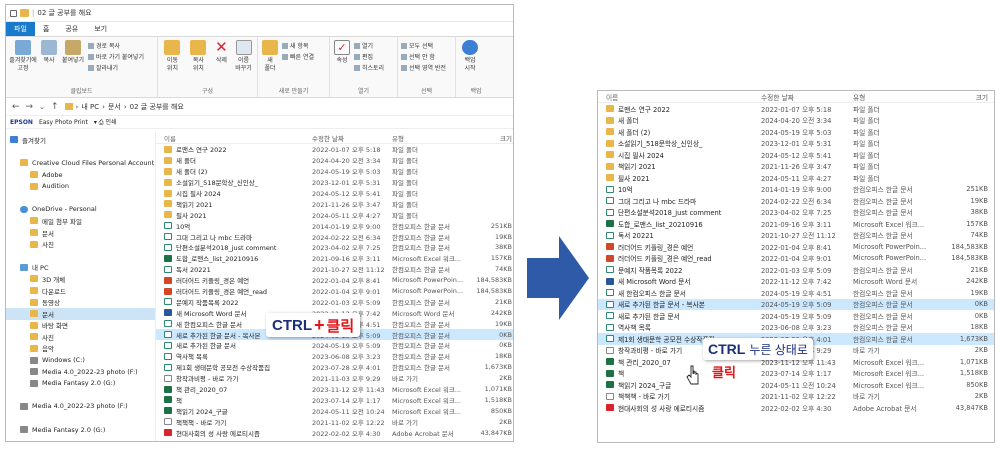 The image size is (1000, 449). What do you see at coordinates (80, 291) in the screenshot?
I see `nav-item: 다운로드` at bounding box center [80, 291].